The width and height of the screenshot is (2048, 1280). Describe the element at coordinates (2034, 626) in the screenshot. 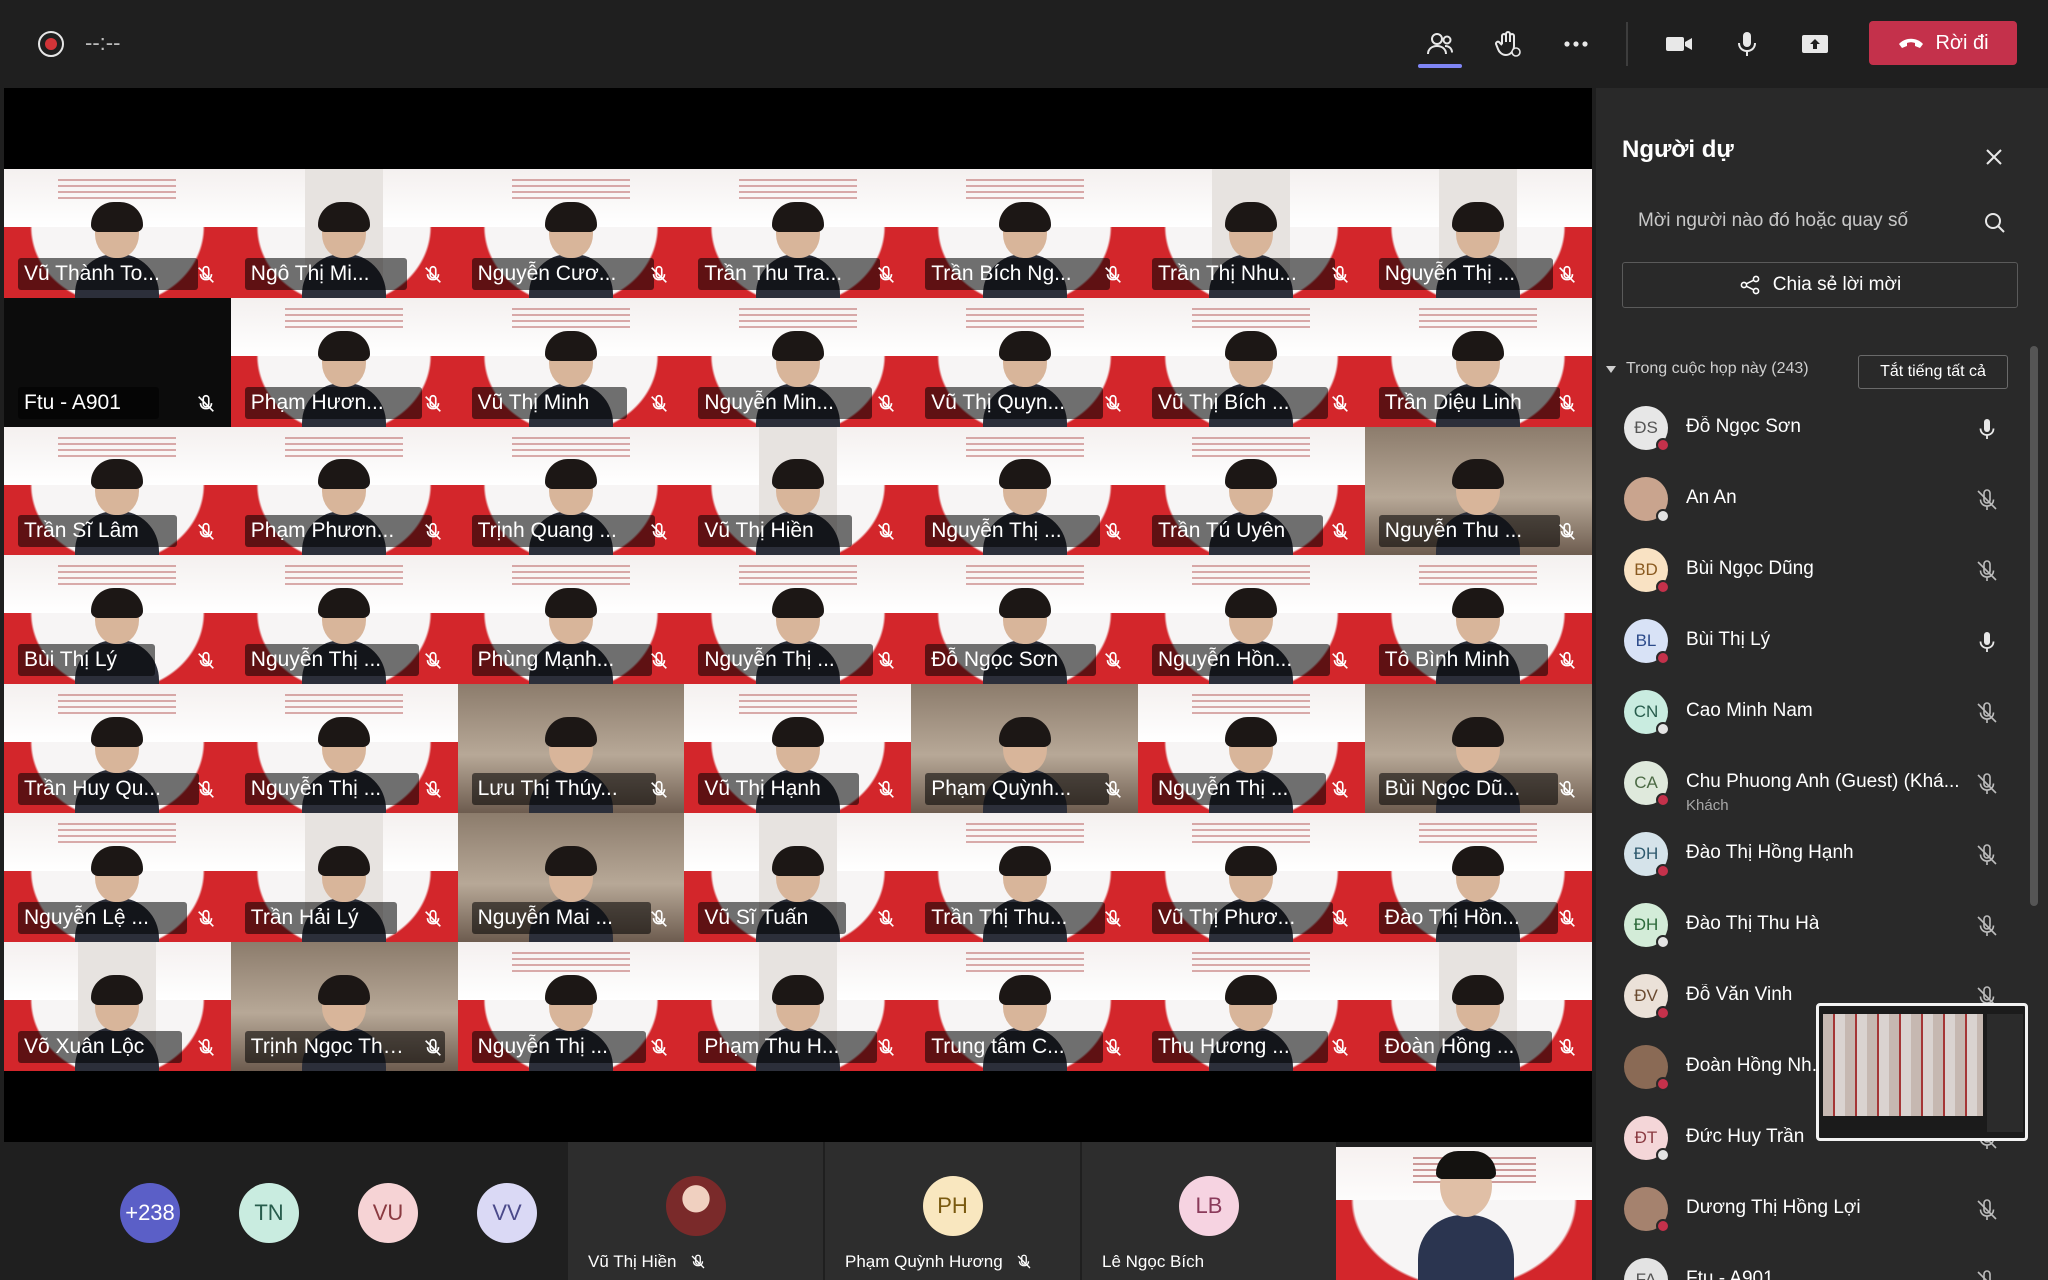

I see `participant-list-scrollbar` at that location.